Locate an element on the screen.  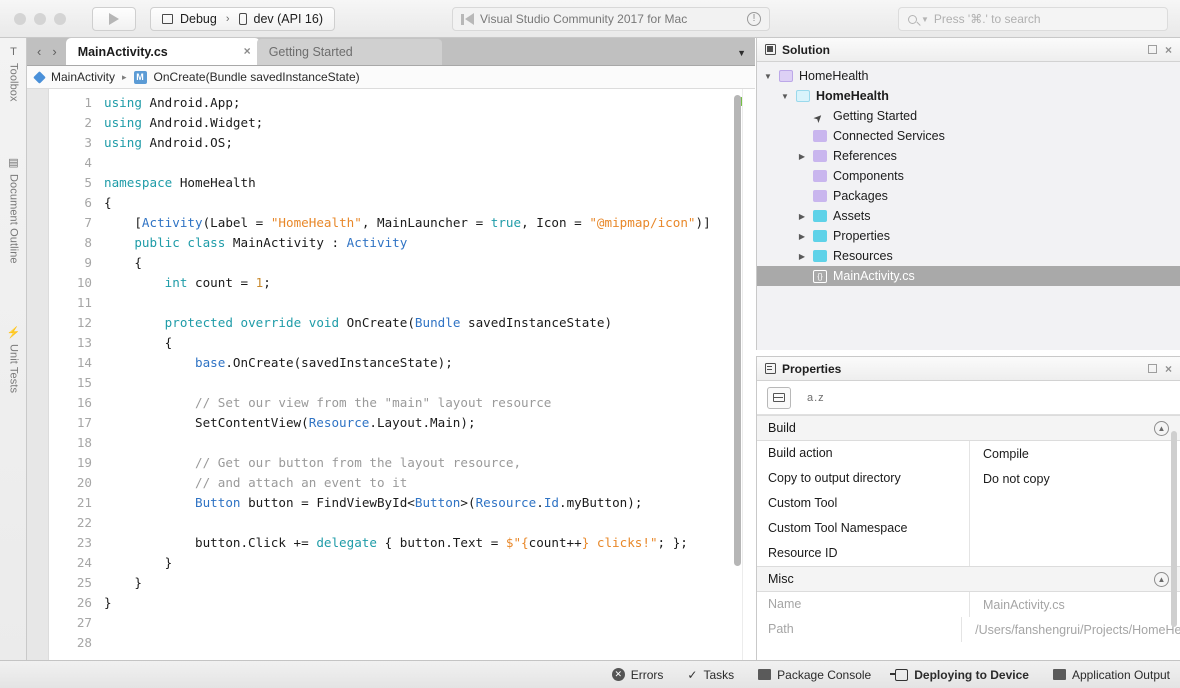
status-display: Visual Studio Community 2017 for Mac ! is located at coordinates (611, 19).